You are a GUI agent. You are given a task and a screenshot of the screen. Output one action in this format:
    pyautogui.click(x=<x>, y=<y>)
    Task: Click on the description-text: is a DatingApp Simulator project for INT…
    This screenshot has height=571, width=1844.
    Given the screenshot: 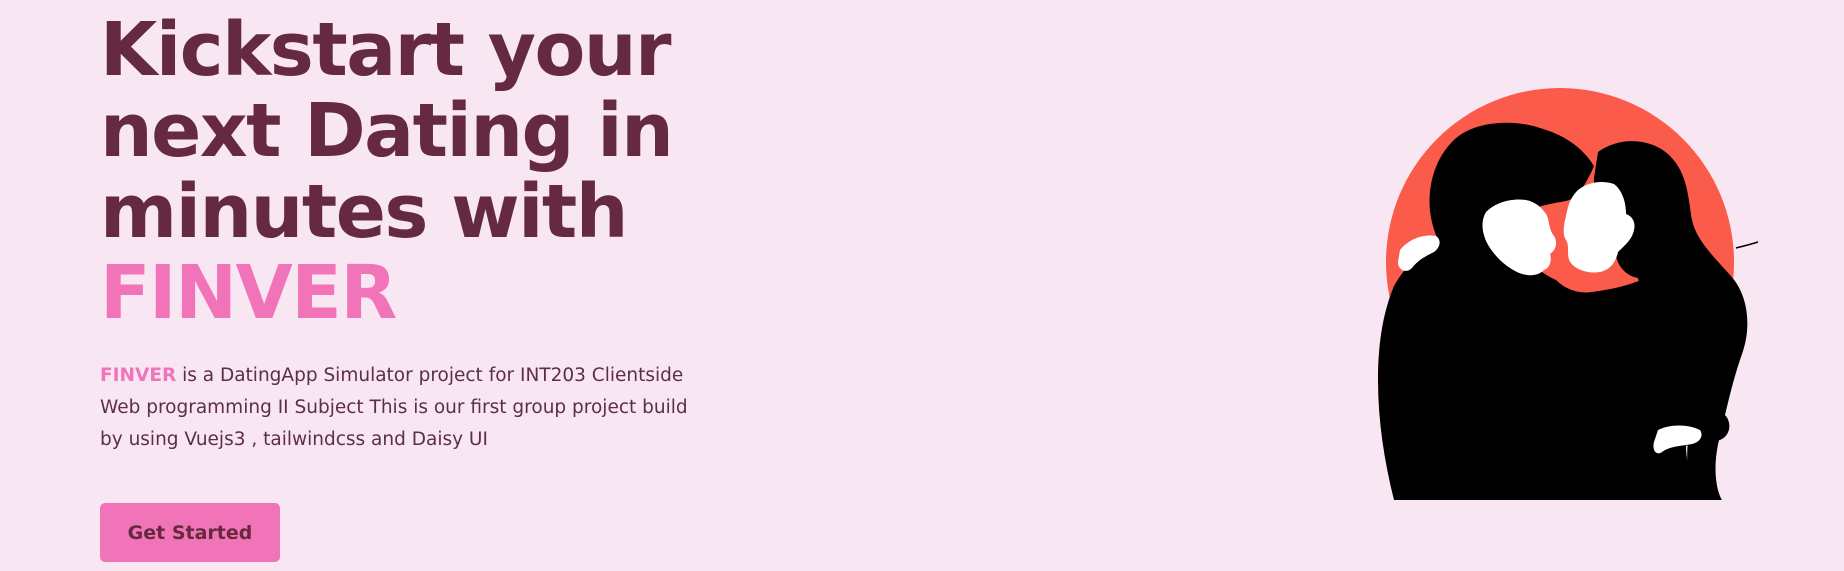 What is the action you would take?
    pyautogui.click(x=394, y=407)
    